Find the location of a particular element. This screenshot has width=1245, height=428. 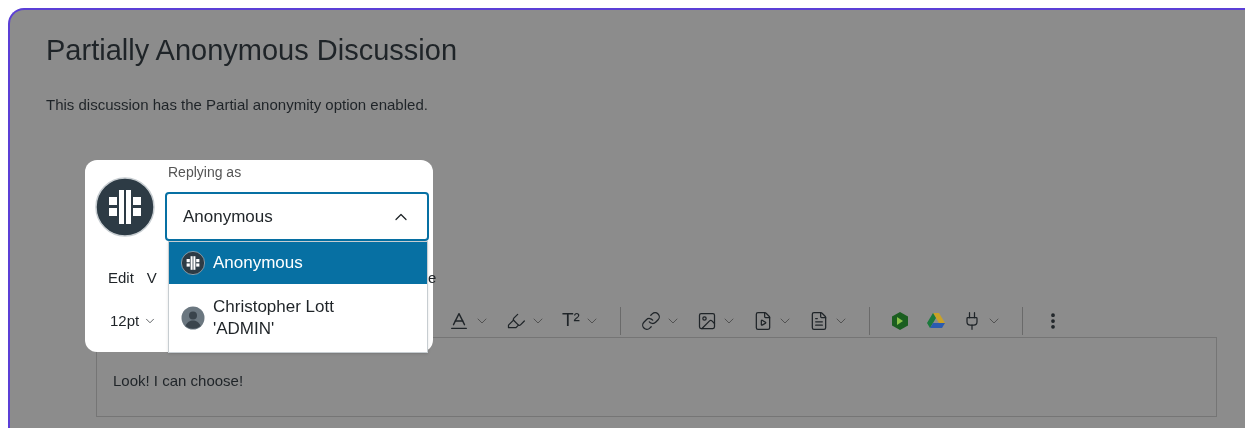

page-description: This discussion has the Partial anonymity option enabled. is located at coordinates (237, 105).